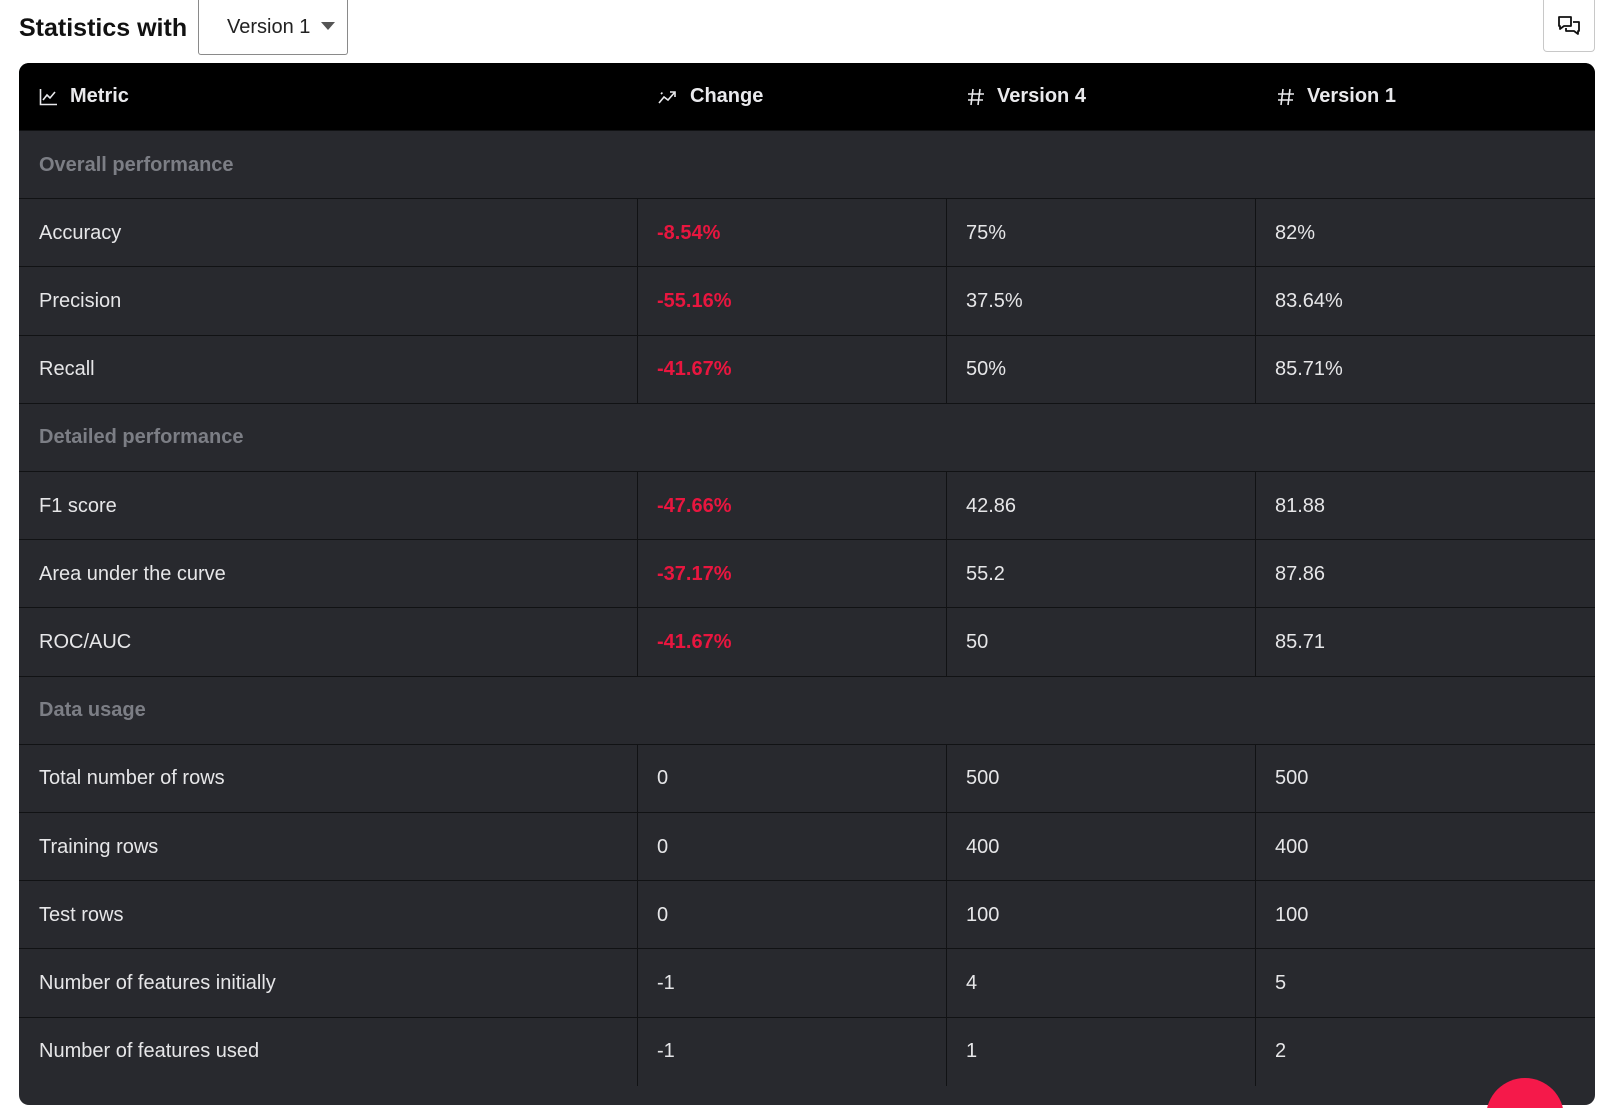 Image resolution: width=1600 pixels, height=1108 pixels. Describe the element at coordinates (807, 846) in the screenshot. I see `table-row: Training rows 0 400 400` at that location.